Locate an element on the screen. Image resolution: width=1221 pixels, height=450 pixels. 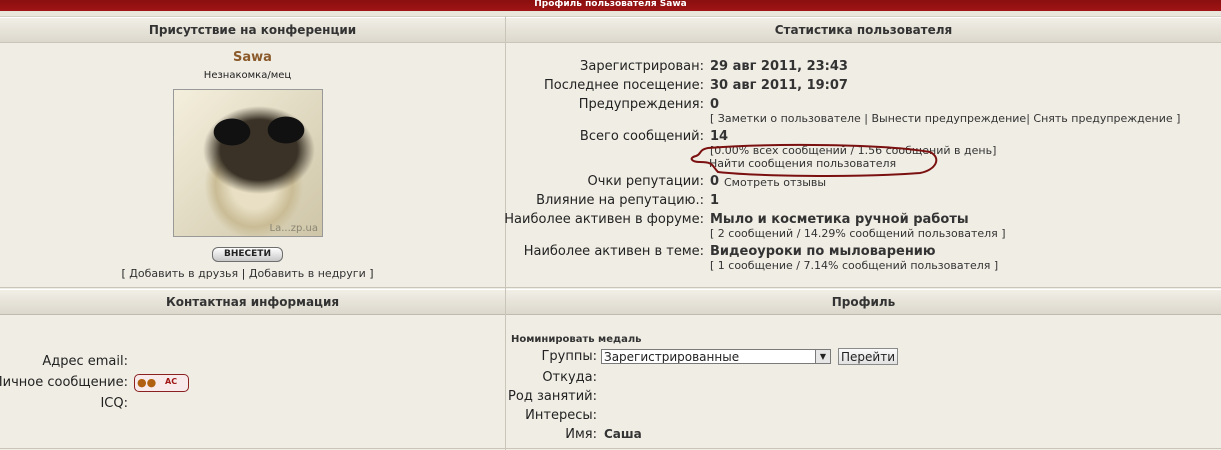
groups-label: Группы: is located at coordinates (569, 356).